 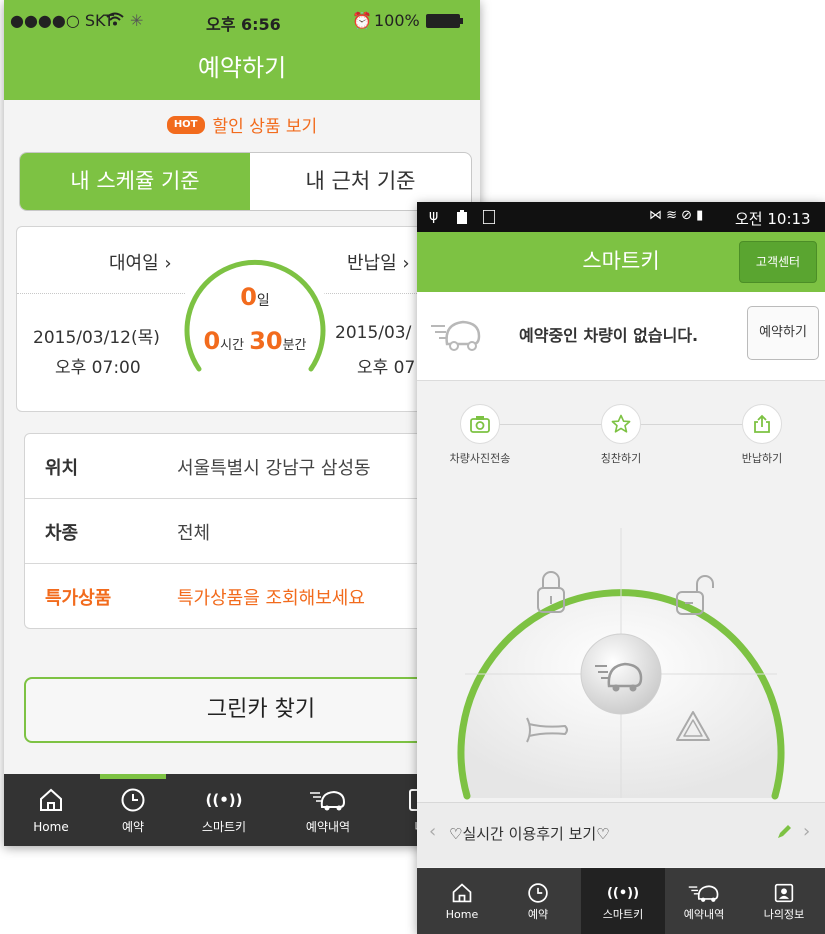 I want to click on share-icon, so click(x=762, y=424).